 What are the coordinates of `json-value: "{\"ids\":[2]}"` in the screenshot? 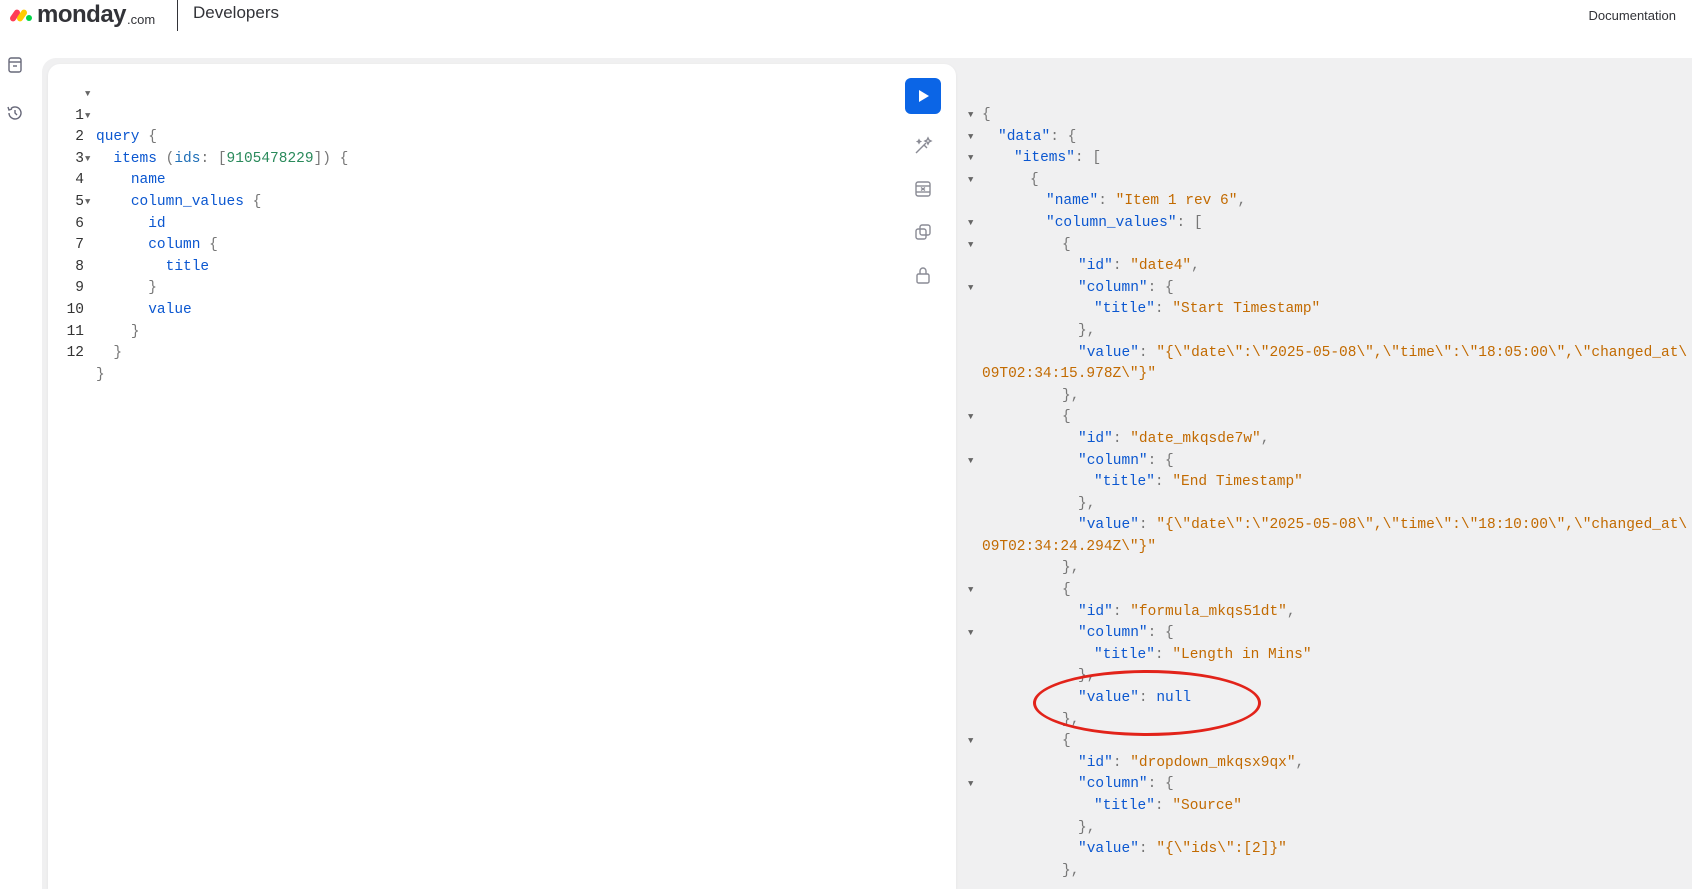 It's located at (1221, 849).